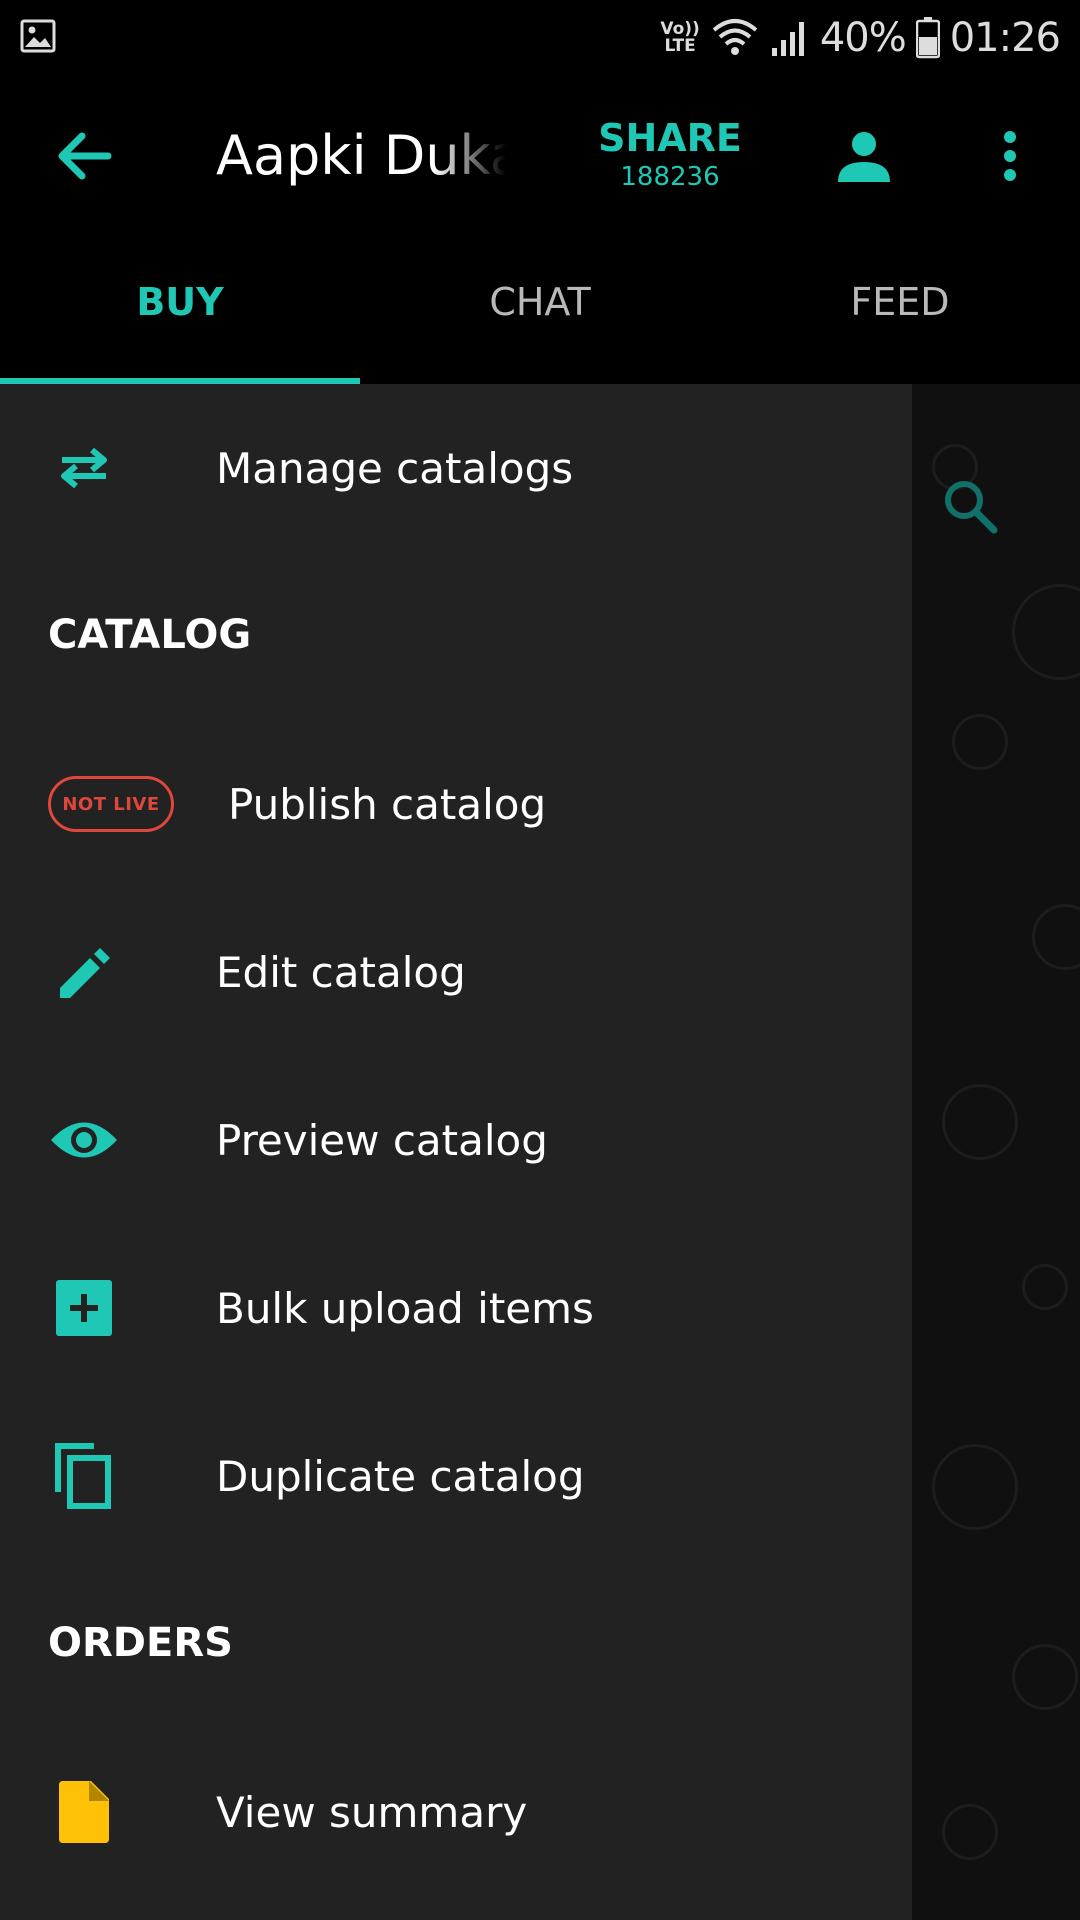  Describe the element at coordinates (863, 38) in the screenshot. I see `battery-percent: 40%` at that location.